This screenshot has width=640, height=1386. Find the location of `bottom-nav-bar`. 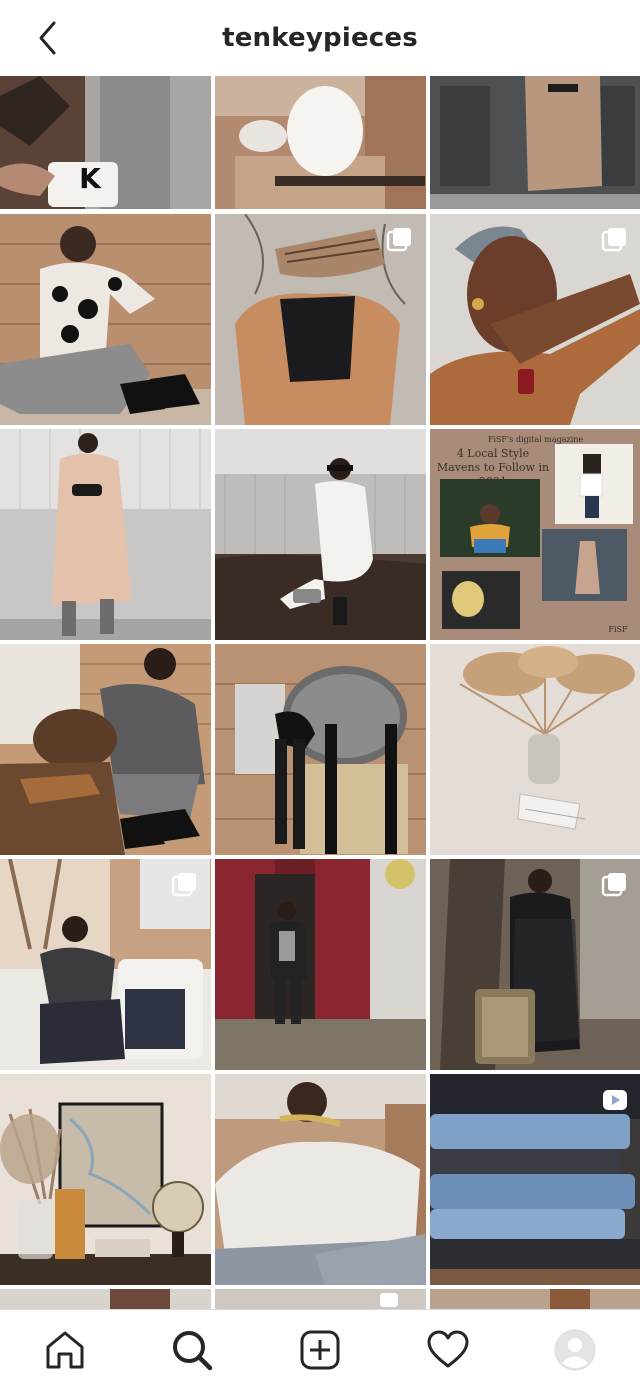

bottom-nav-bar is located at coordinates (320, 1347).